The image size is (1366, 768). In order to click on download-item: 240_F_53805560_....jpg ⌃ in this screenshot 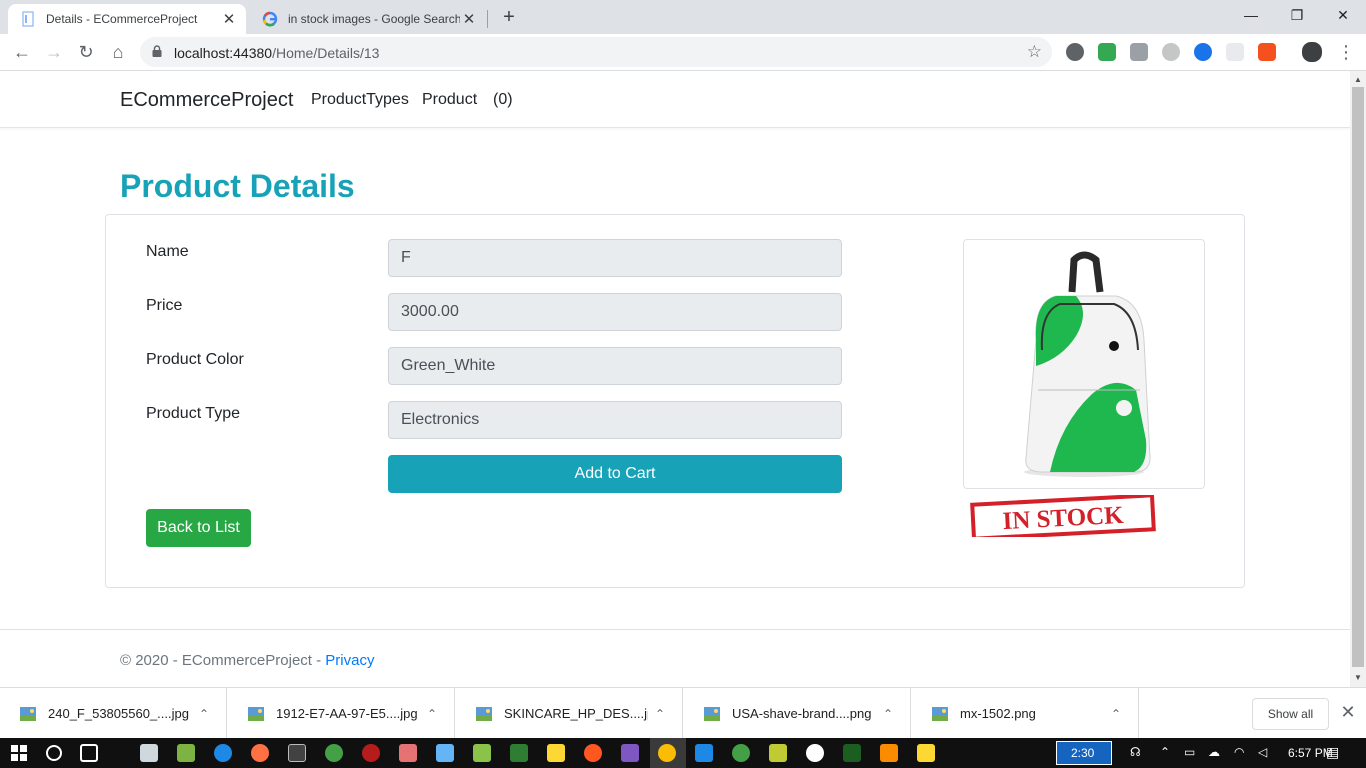, I will do `click(113, 713)`.